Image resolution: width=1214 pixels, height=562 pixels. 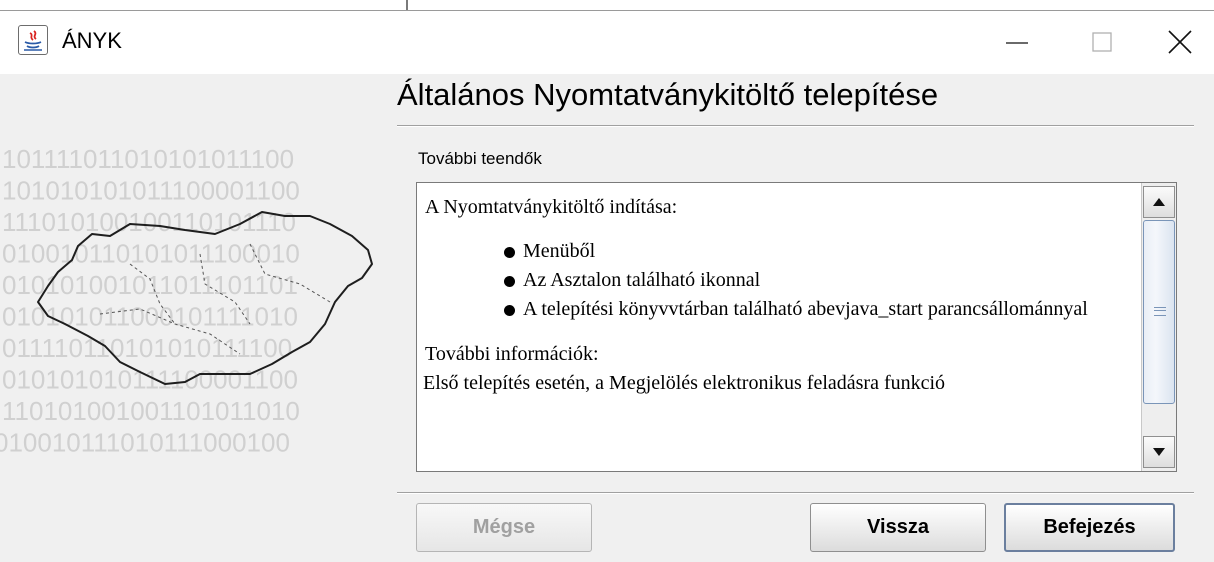 What do you see at coordinates (149, 222) in the screenshot?
I see `binary-row: 111010100100110101110` at bounding box center [149, 222].